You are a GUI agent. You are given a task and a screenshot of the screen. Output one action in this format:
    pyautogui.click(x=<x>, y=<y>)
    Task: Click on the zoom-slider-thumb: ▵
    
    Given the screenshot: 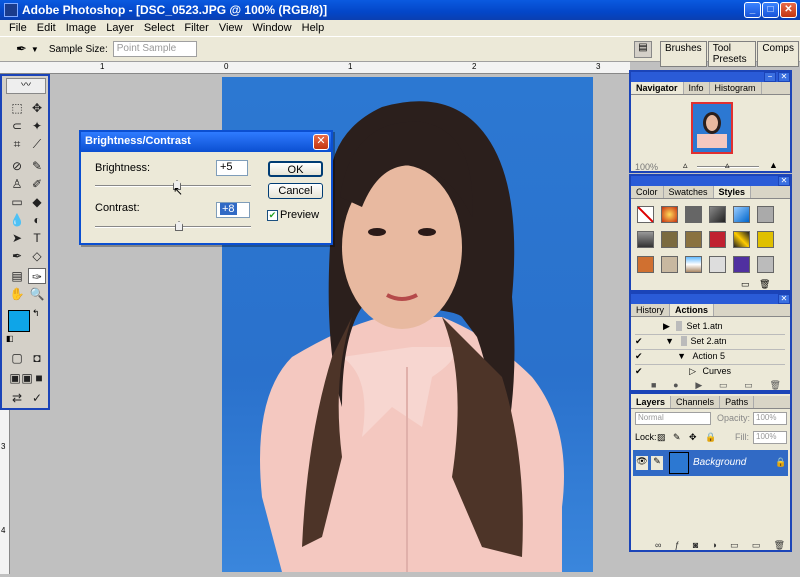 What is the action you would take?
    pyautogui.click(x=727, y=165)
    